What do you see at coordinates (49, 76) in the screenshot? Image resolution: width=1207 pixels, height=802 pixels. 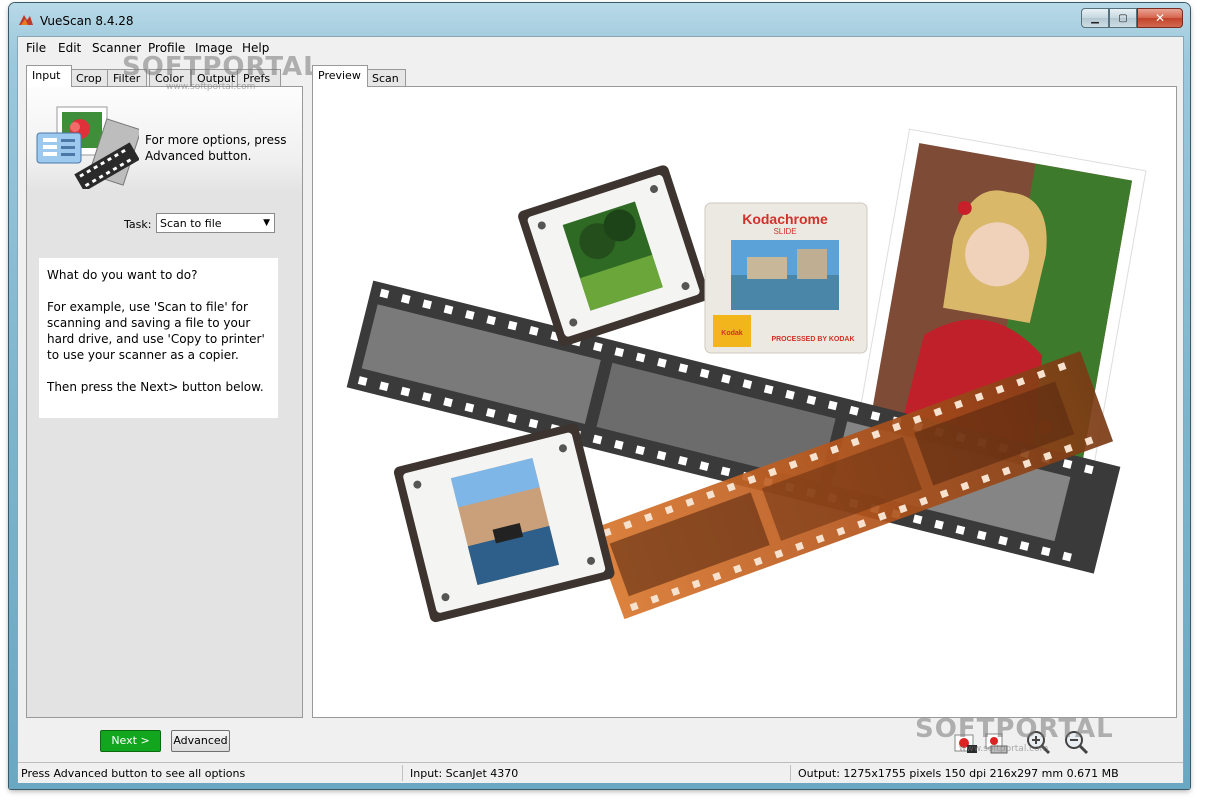 I see `tab-input: Input` at bounding box center [49, 76].